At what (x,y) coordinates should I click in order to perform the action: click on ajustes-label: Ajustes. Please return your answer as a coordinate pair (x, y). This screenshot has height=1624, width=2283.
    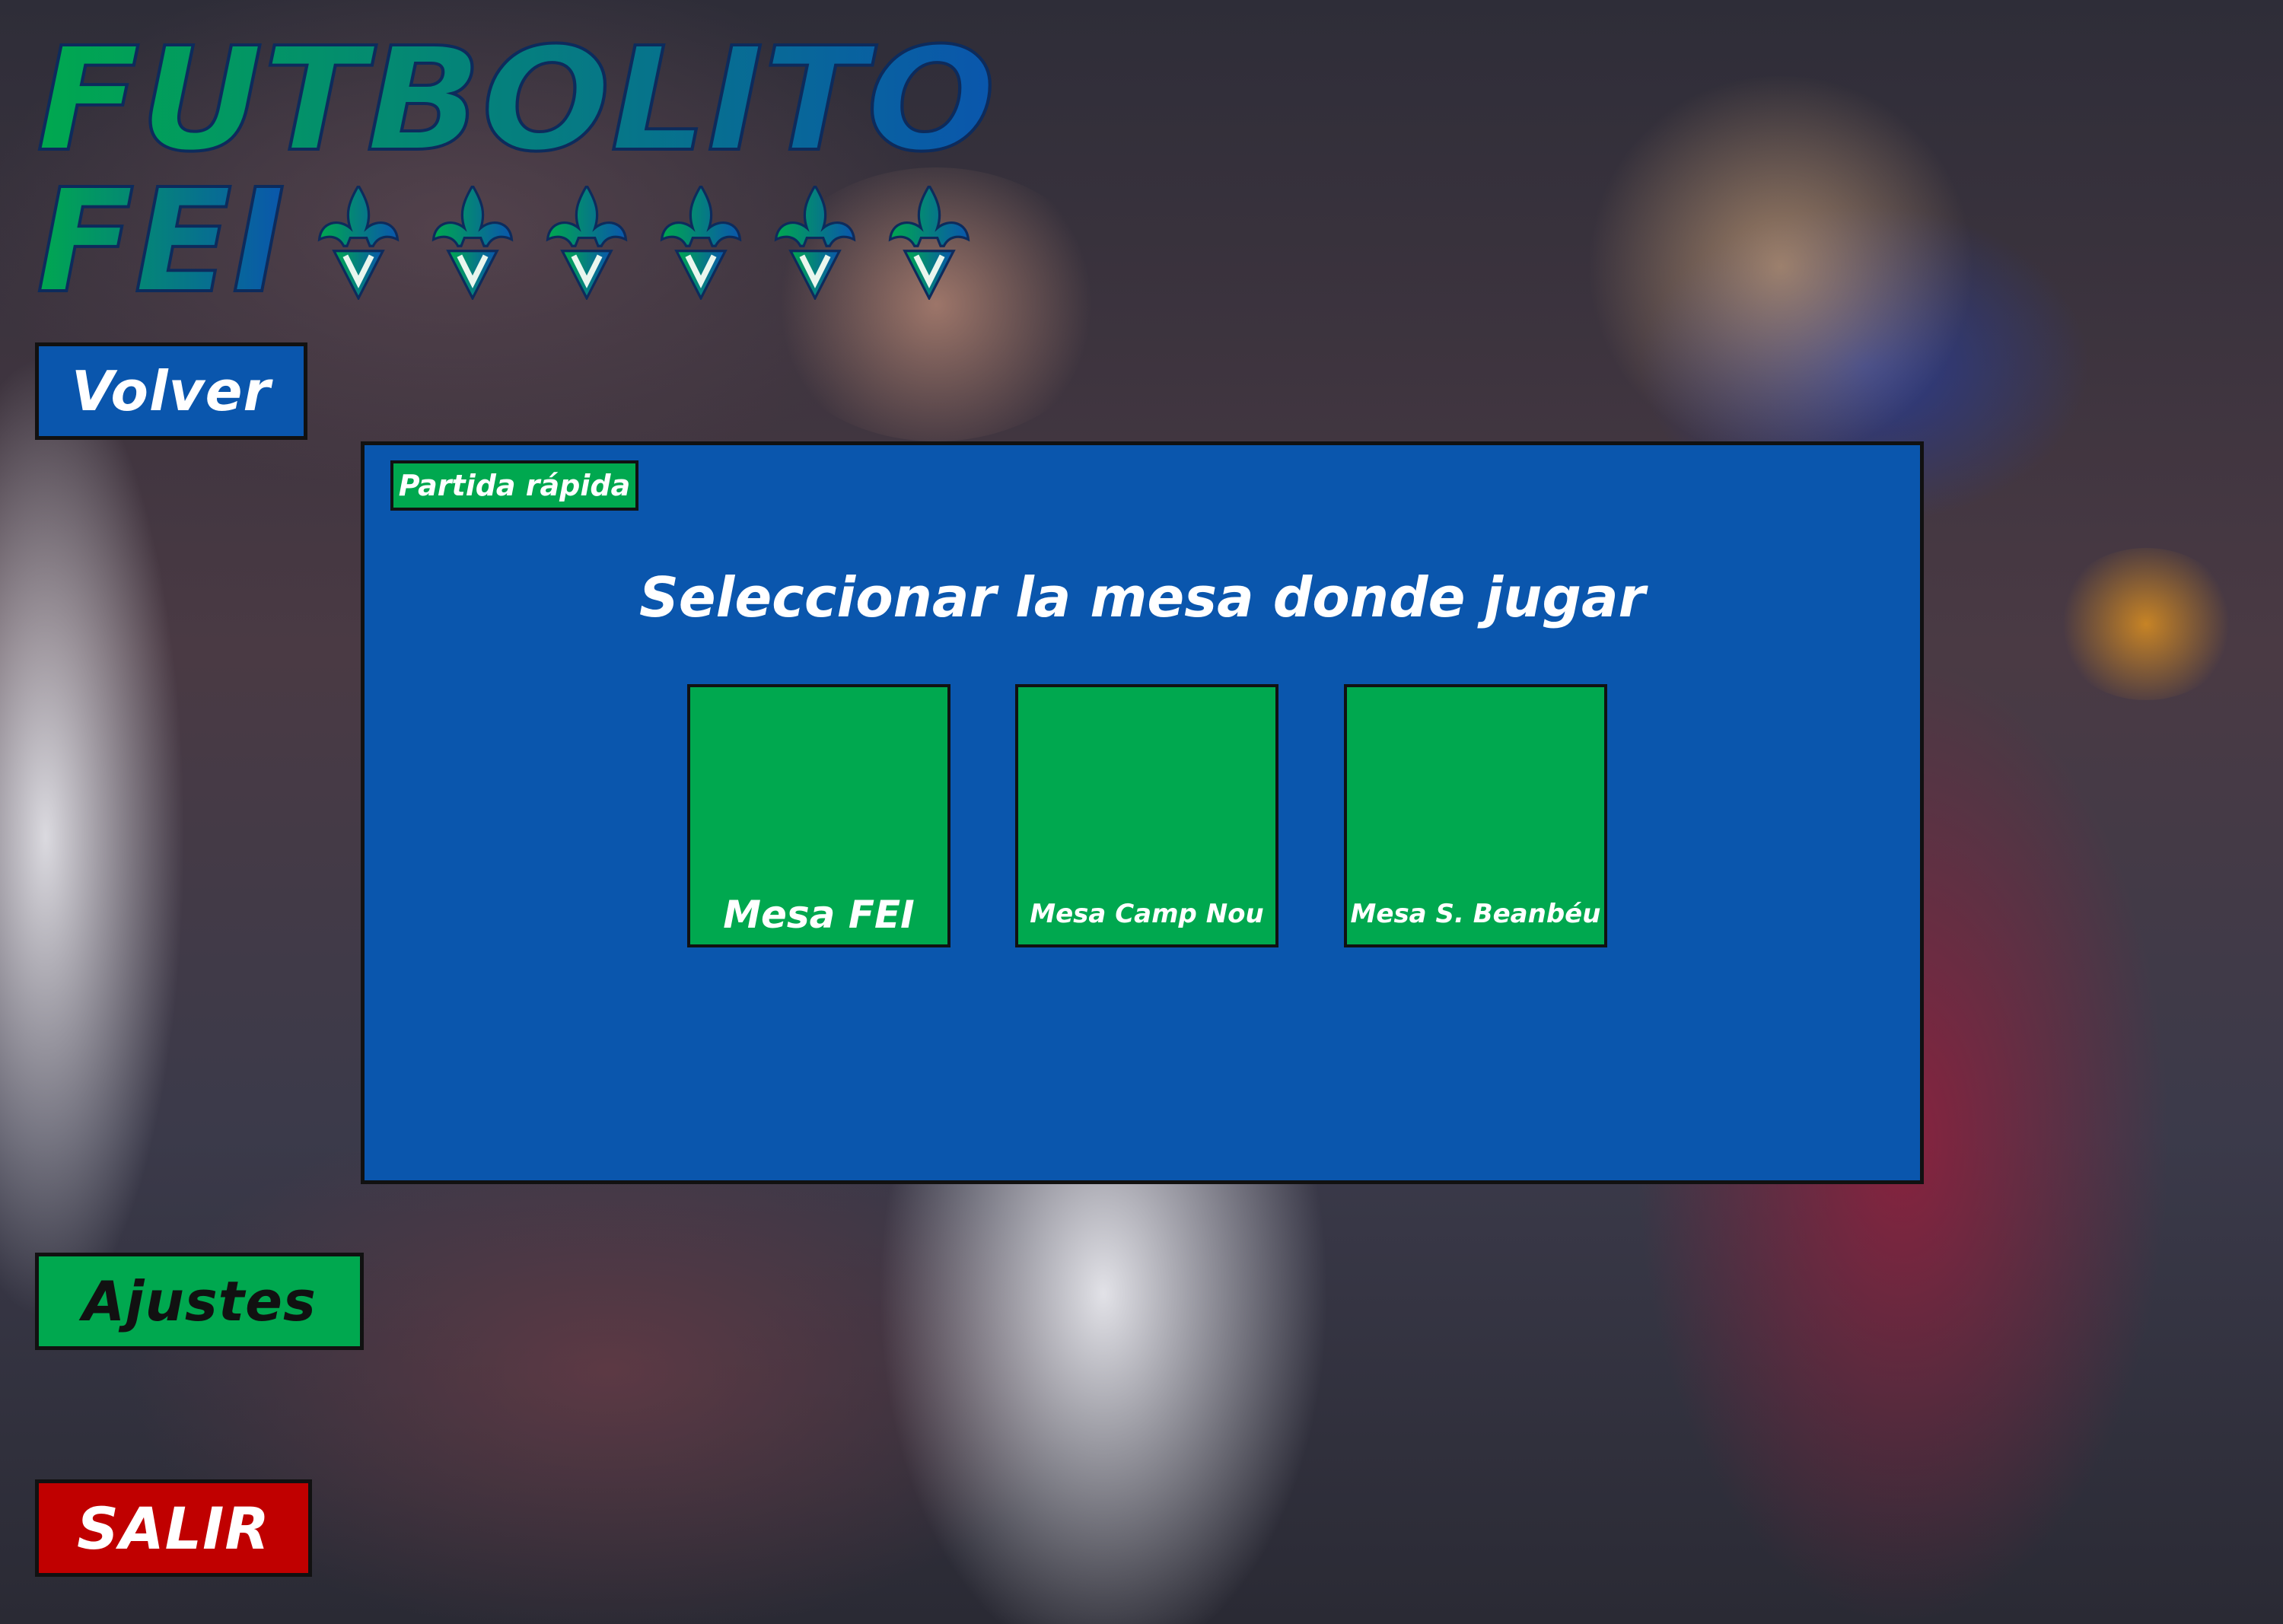
    Looking at the image, I should click on (199, 1301).